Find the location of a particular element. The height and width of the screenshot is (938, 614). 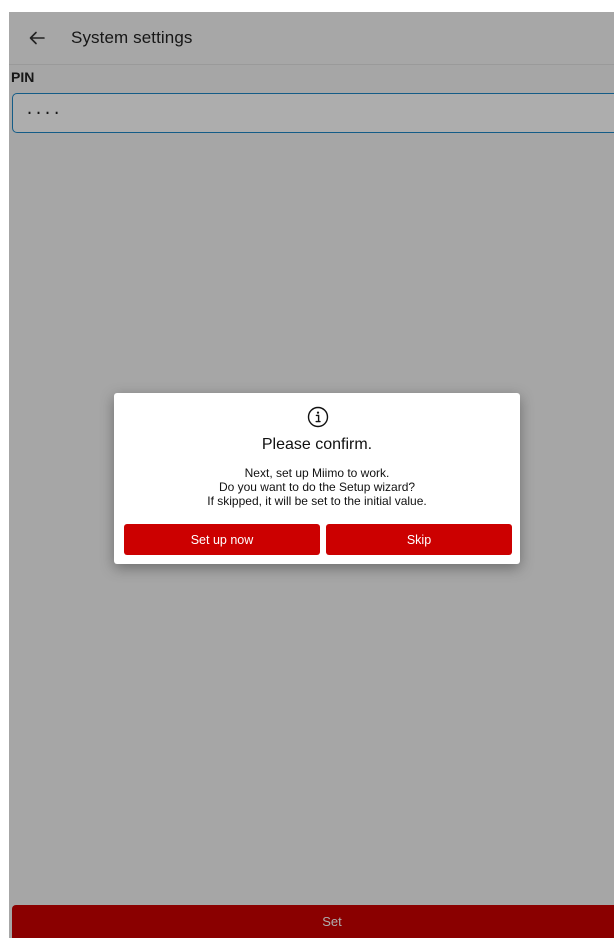

info-icon is located at coordinates (318, 417).